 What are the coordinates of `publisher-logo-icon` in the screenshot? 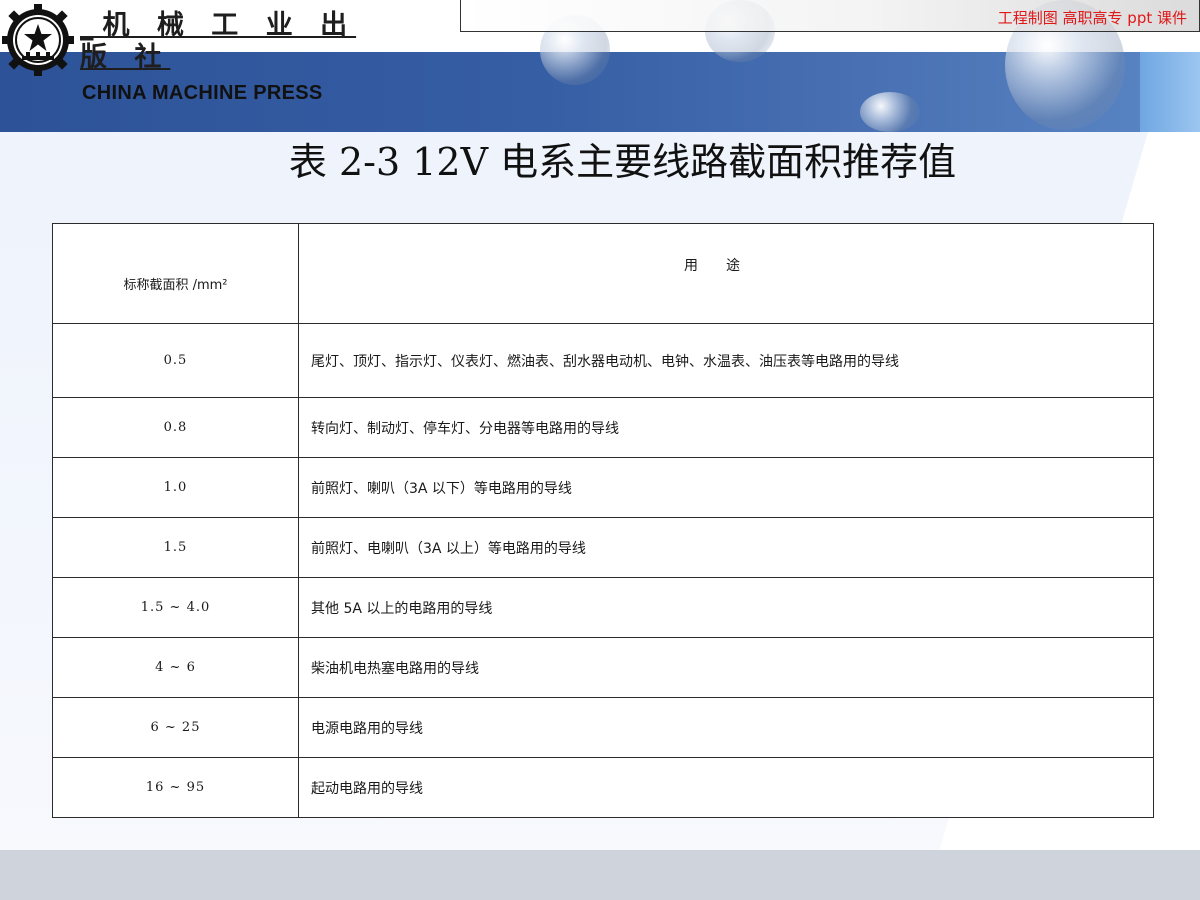 It's located at (38, 40).